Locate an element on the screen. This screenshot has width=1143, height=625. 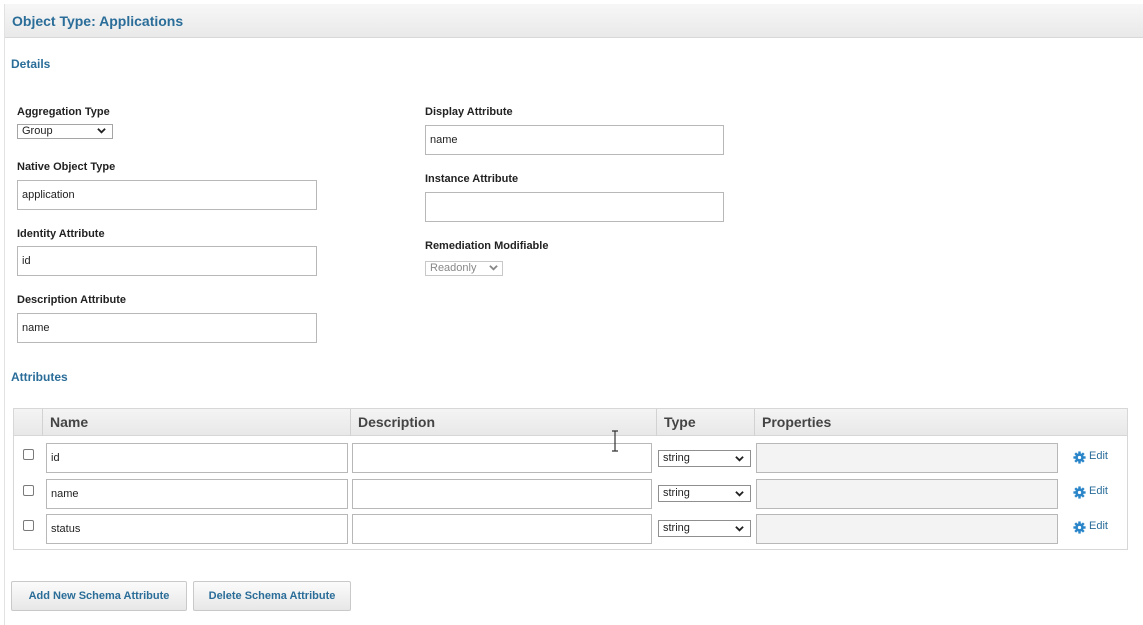
identity-attribute-label: Identity Attribute is located at coordinates (61, 234).